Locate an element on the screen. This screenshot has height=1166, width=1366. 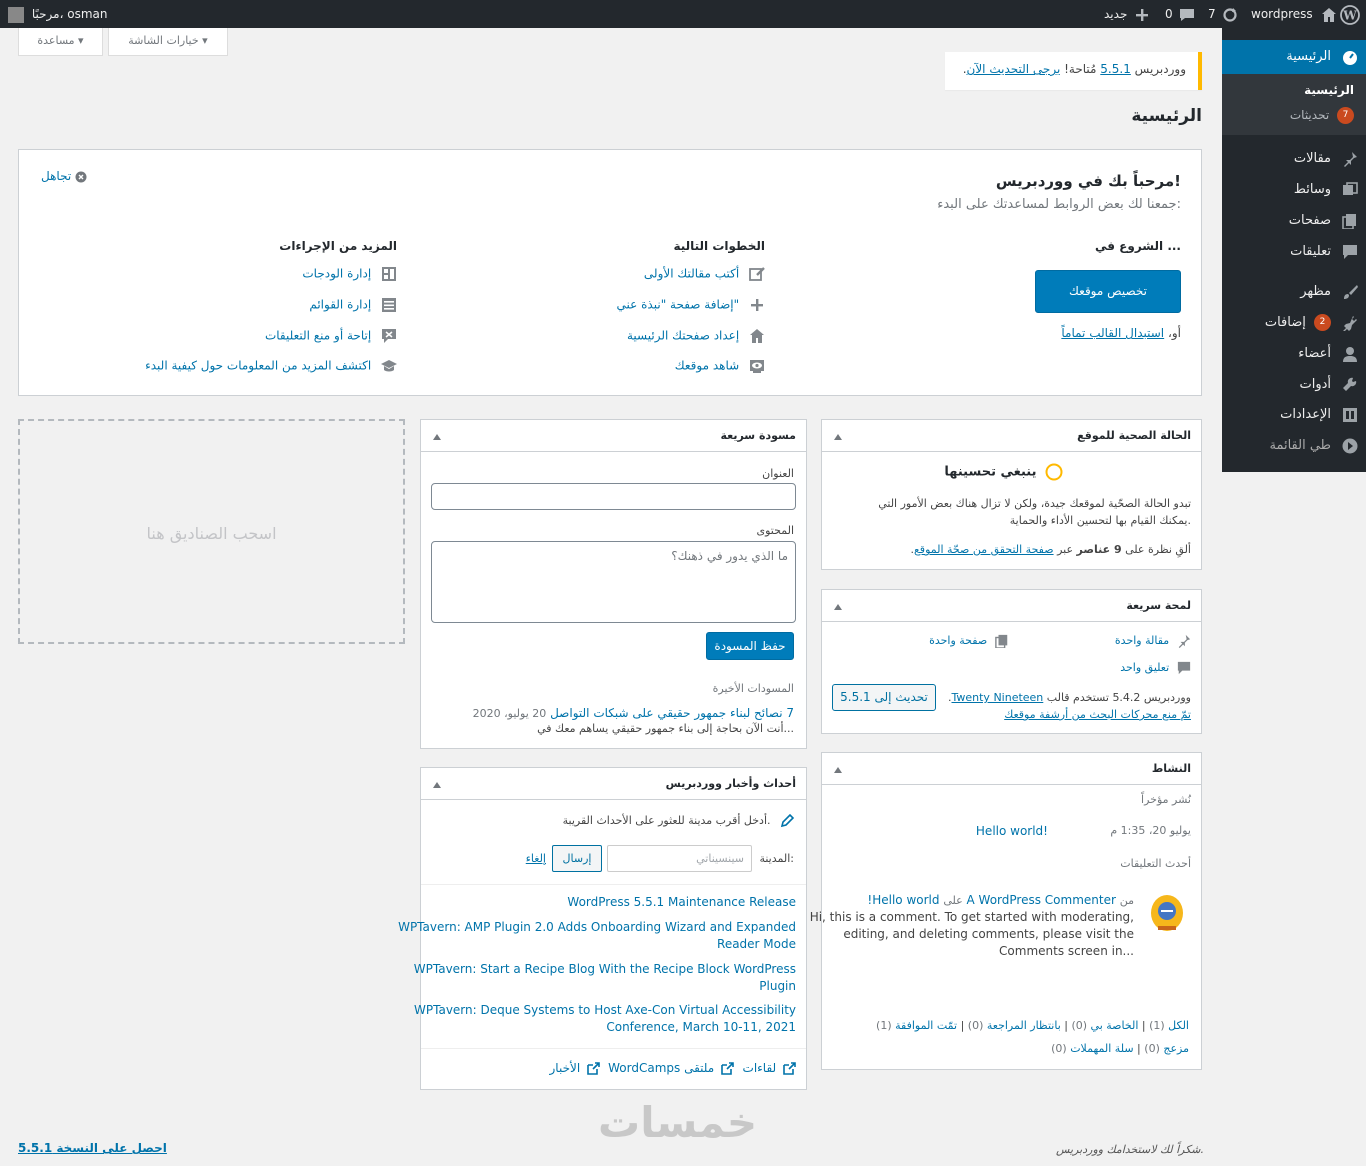
news-link: WordPress 5.5.1 Maintenance Release is located at coordinates (681, 902).